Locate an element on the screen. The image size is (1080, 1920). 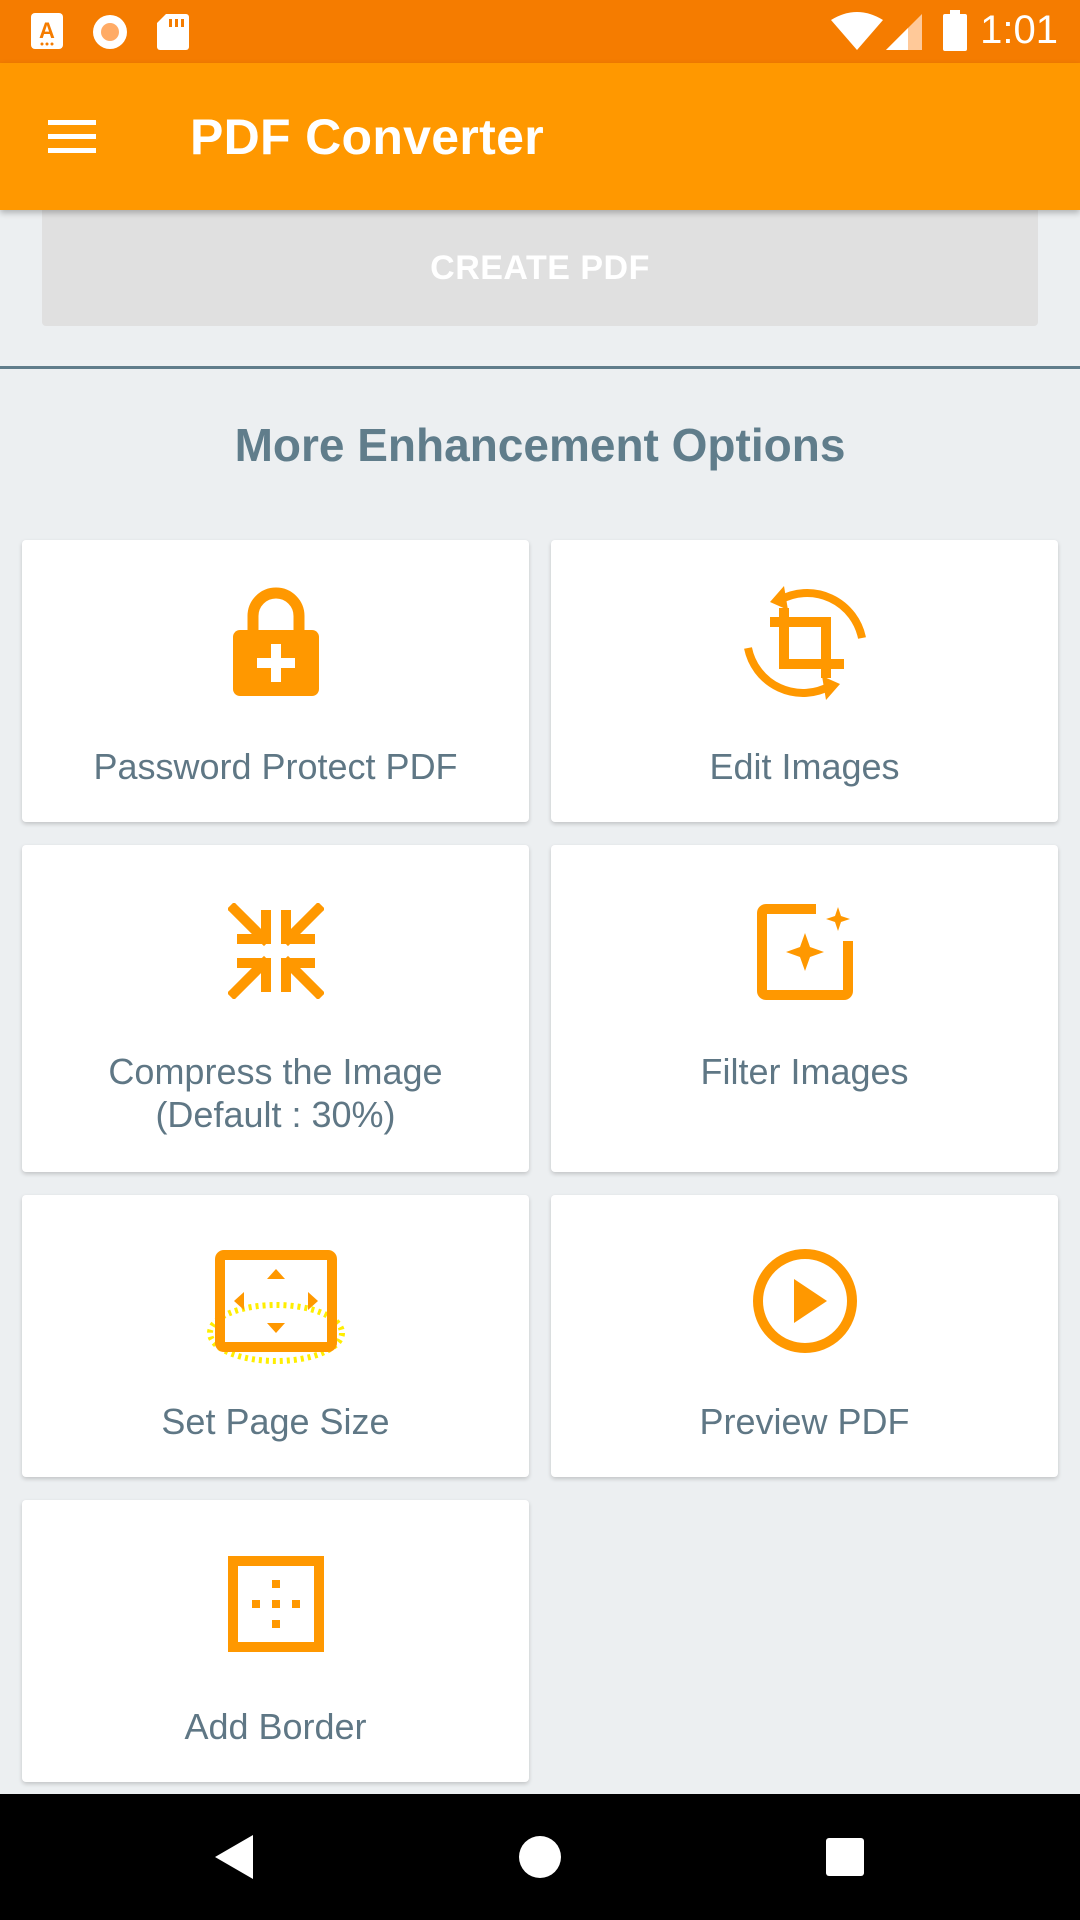
edit-images-label: Edit Images is located at coordinates (804, 766).